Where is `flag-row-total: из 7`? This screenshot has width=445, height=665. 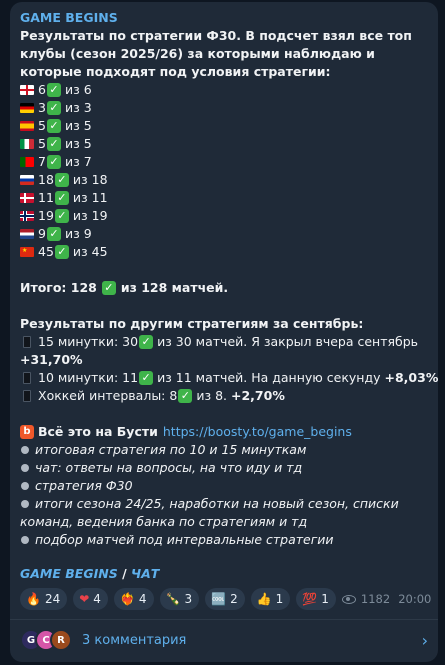 flag-row-total: из 7 is located at coordinates (78, 161).